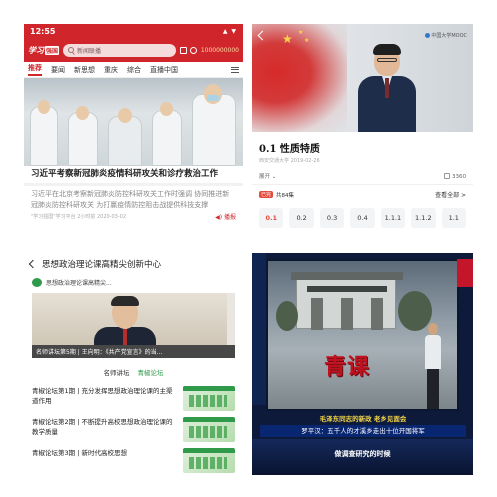 Image resolution: width=497 pixels, height=497 pixels. What do you see at coordinates (347, 301) in the screenshot?
I see `memorial-hall` at bounding box center [347, 301].